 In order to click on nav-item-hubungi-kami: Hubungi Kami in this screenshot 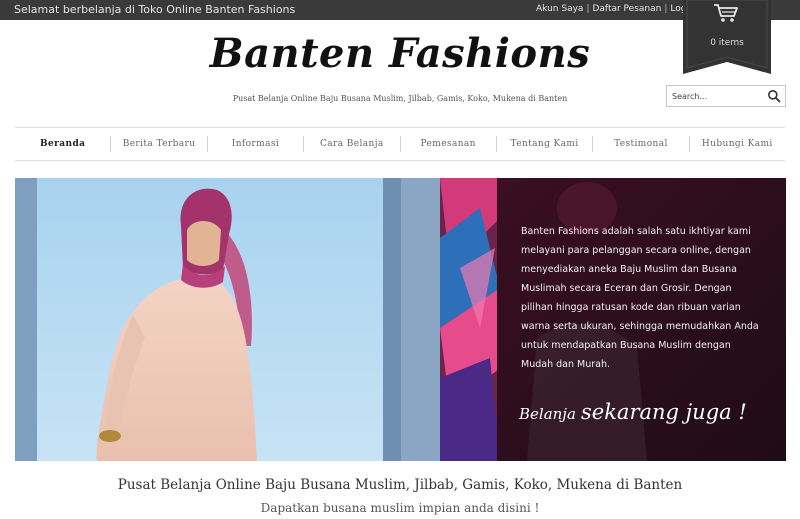, I will do `click(737, 144)`.